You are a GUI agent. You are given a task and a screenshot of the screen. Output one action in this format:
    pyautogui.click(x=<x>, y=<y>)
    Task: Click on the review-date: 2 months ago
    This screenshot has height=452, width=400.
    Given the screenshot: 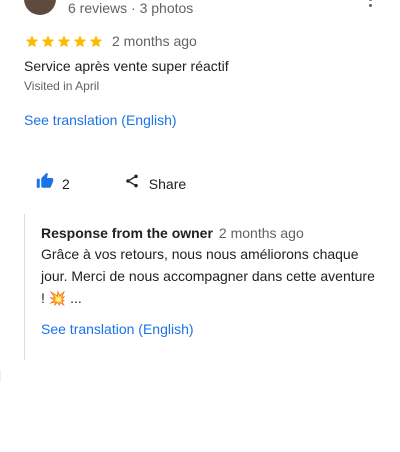 What is the action you would take?
    pyautogui.click(x=154, y=41)
    